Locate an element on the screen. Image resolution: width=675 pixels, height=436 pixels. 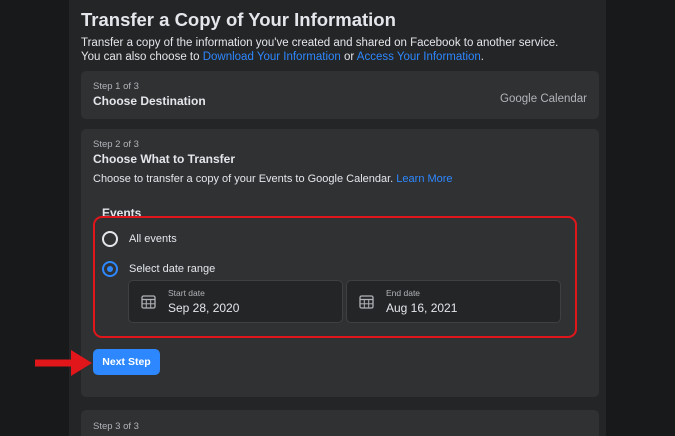
intro-prefix: You can also choose to is located at coordinates (142, 57).